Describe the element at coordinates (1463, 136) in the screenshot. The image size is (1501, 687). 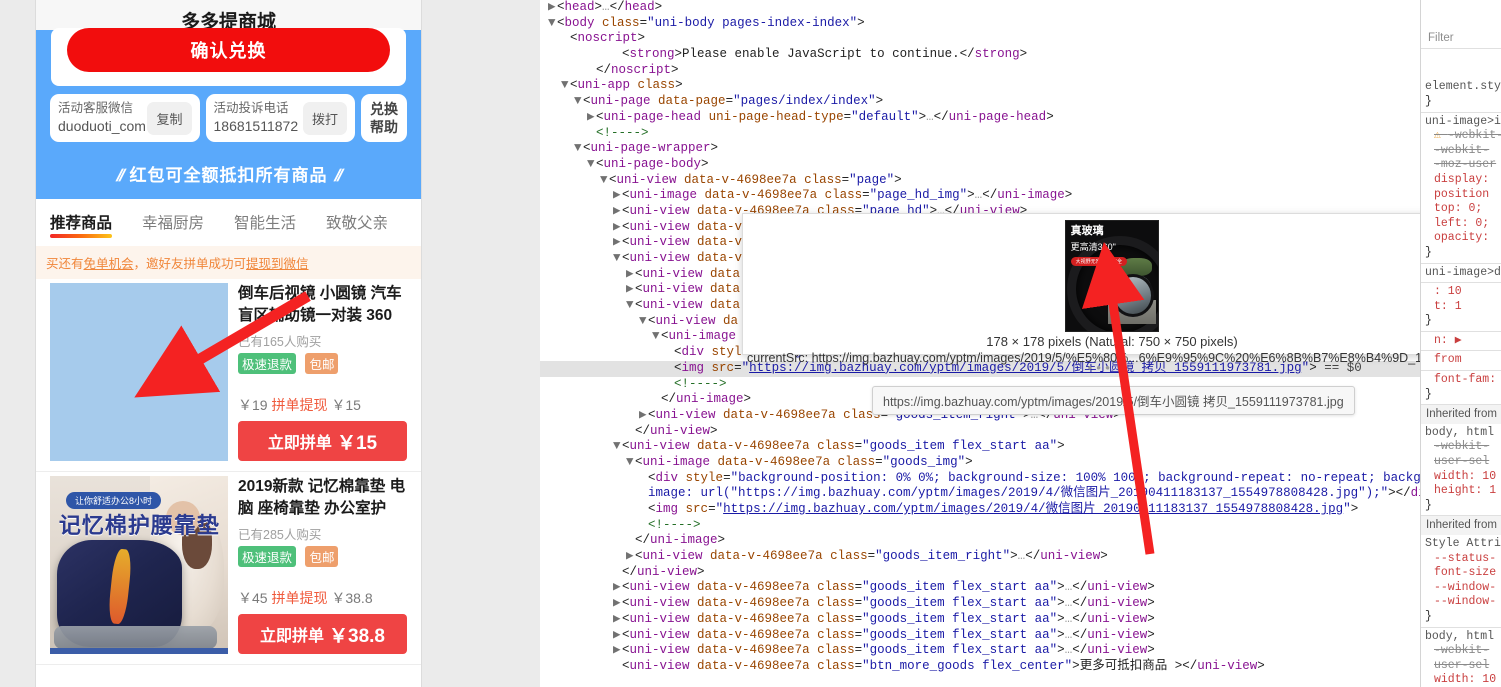
I see `styles-property: ⚠ -webkit-` at that location.